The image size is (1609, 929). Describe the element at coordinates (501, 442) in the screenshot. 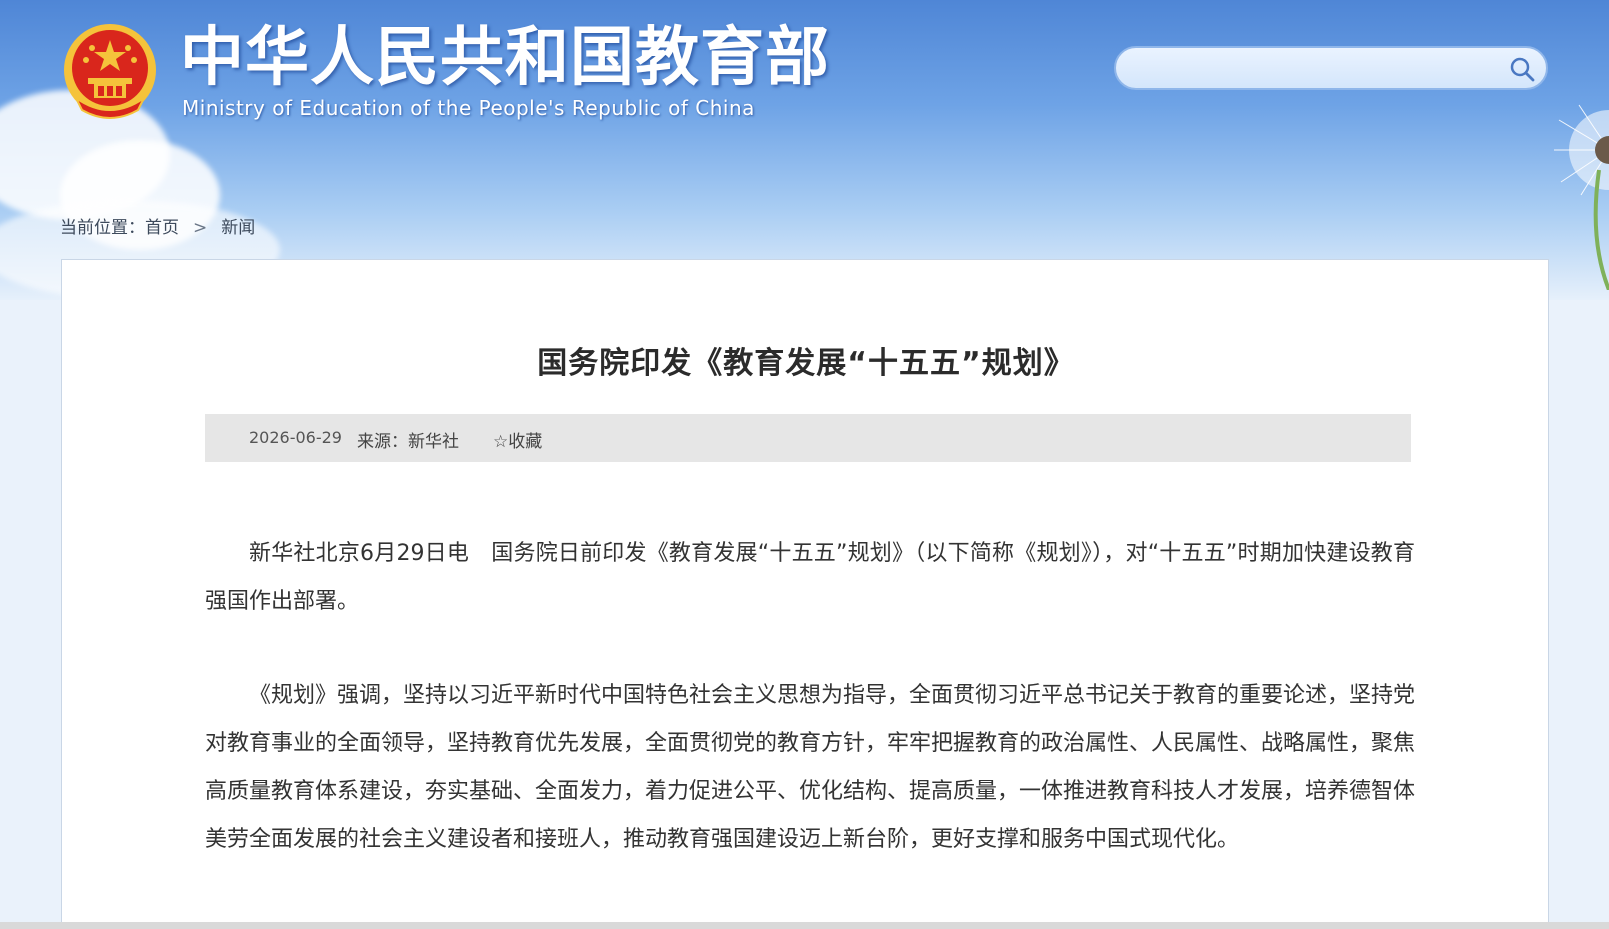

I see `star-outline-icon: ☆` at that location.